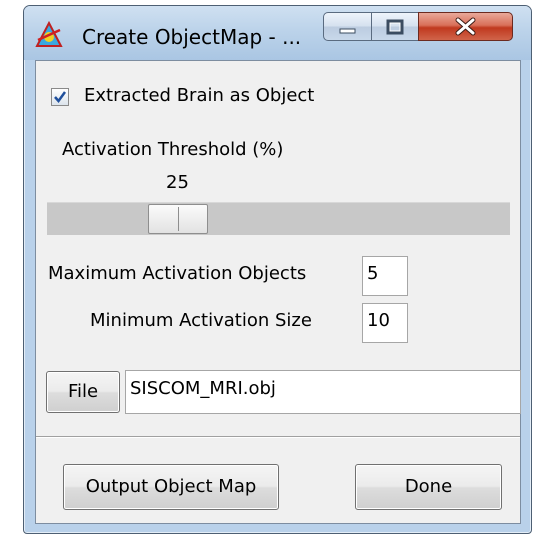 The width and height of the screenshot is (542, 539). I want to click on file-path-field: SISCOM_MRI.obj, so click(323, 392).